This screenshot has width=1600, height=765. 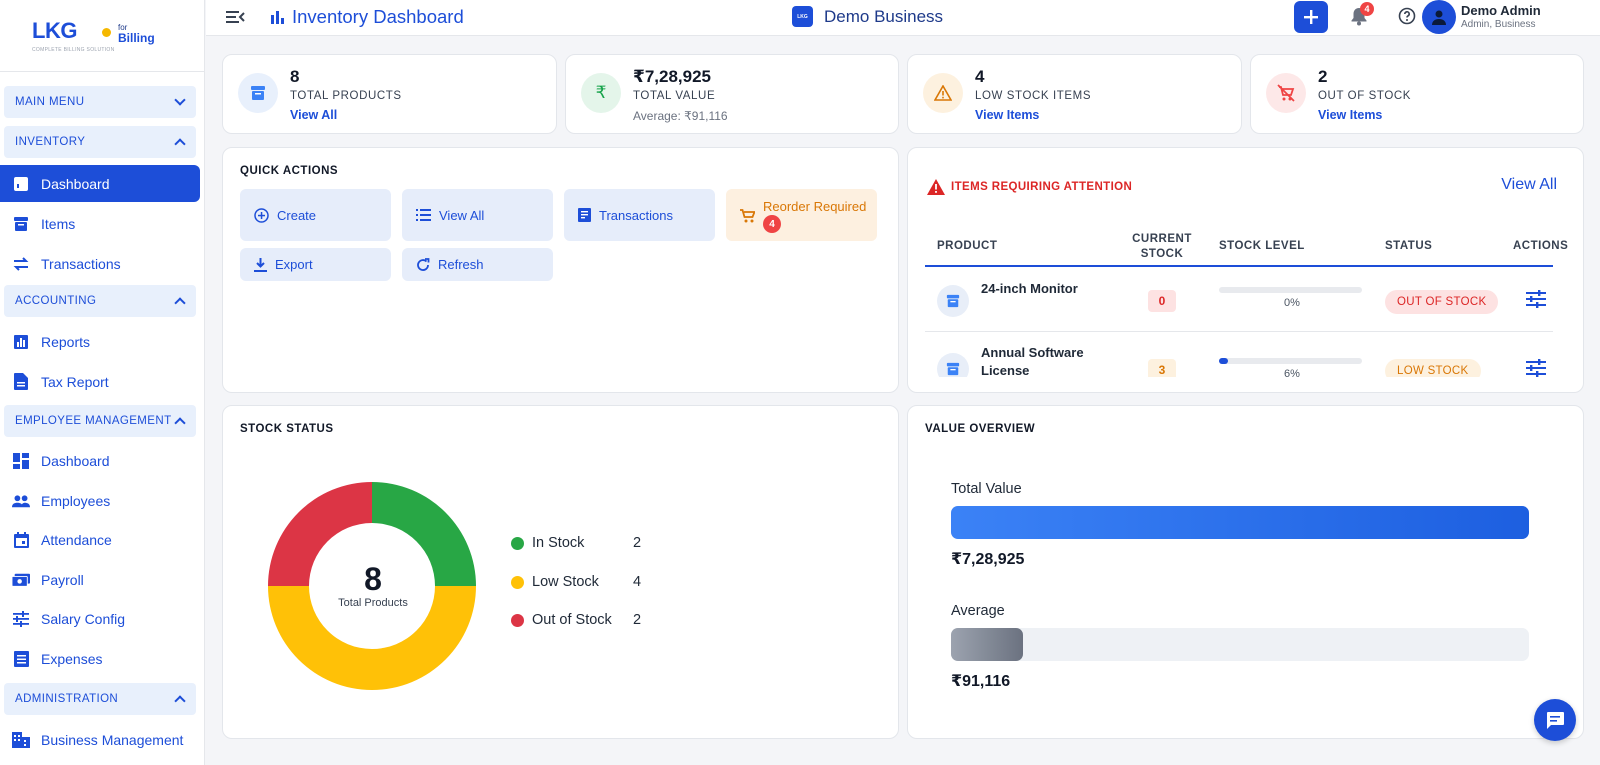 I want to click on total-value-fill, so click(x=1240, y=522).